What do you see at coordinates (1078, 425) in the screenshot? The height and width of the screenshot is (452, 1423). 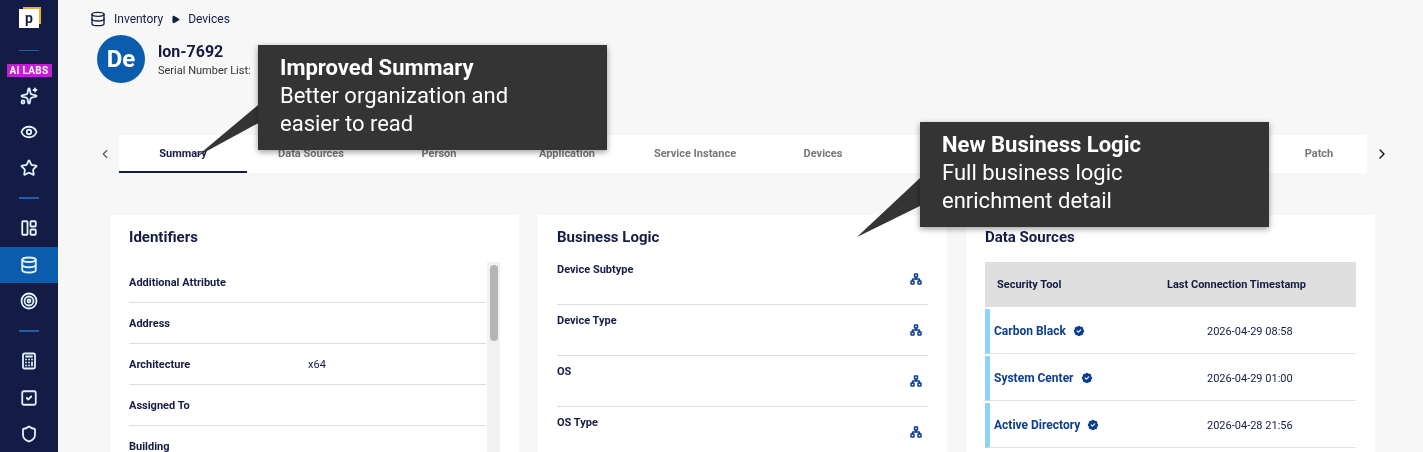 I see `security-tool-link: Active Directory` at bounding box center [1078, 425].